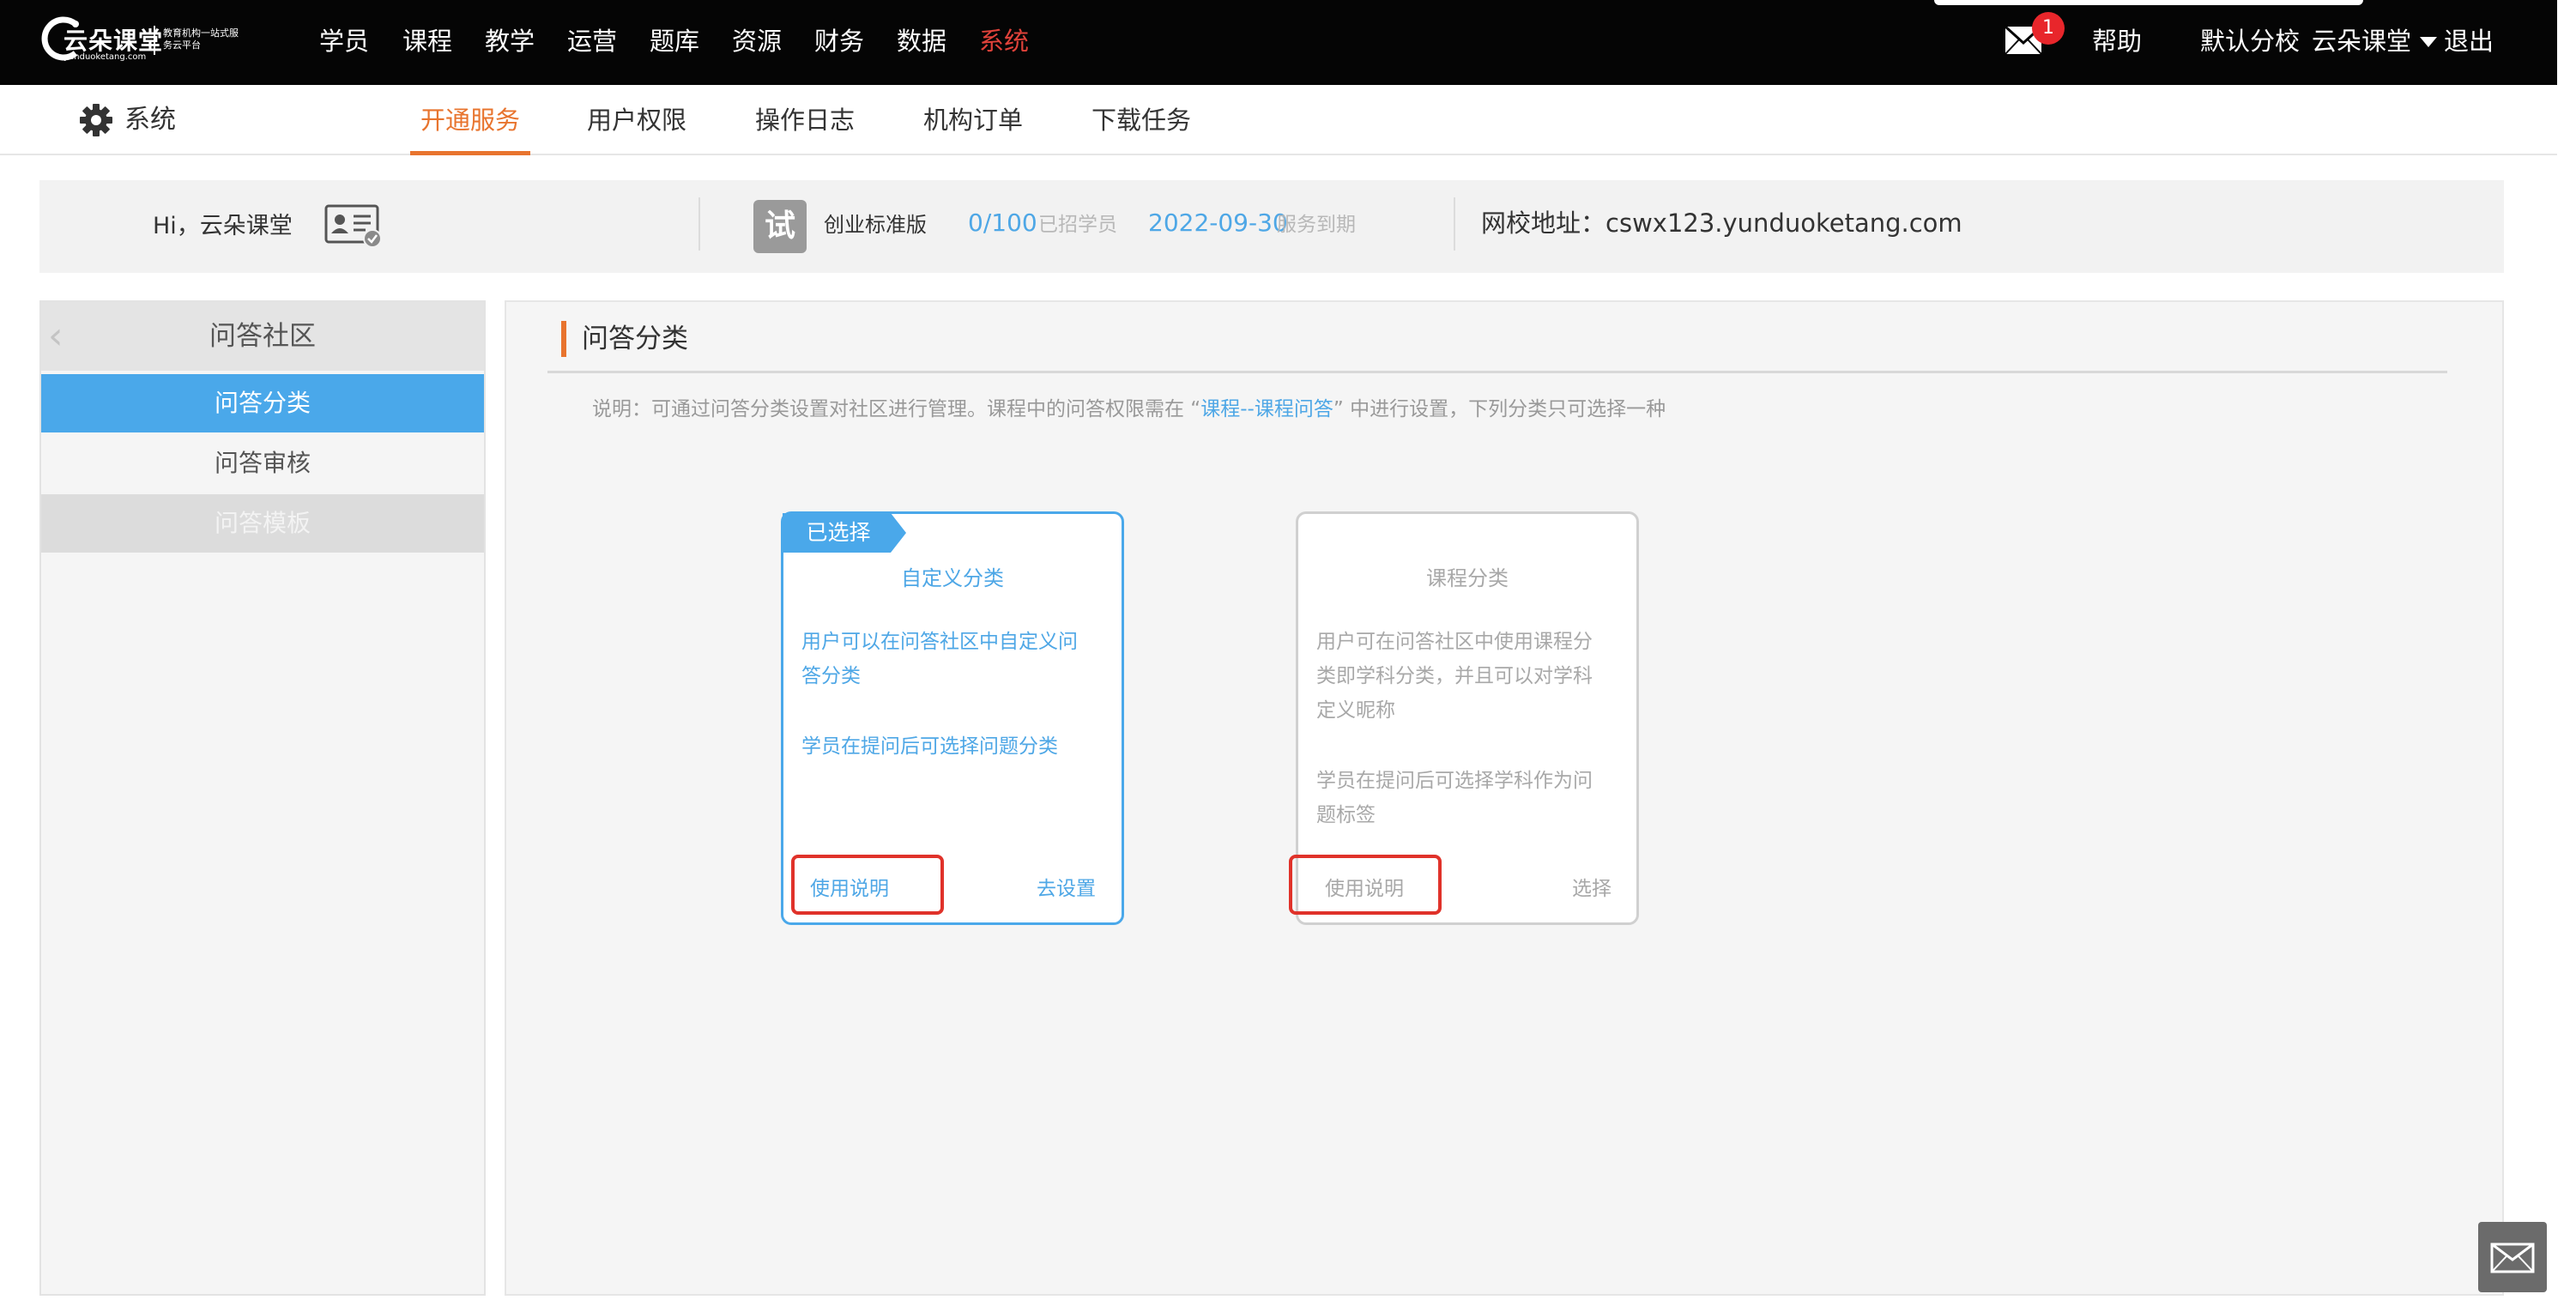  Describe the element at coordinates (201, 39) in the screenshot. I see `logo-slogan: 教育机构一站式服务云平台` at that location.